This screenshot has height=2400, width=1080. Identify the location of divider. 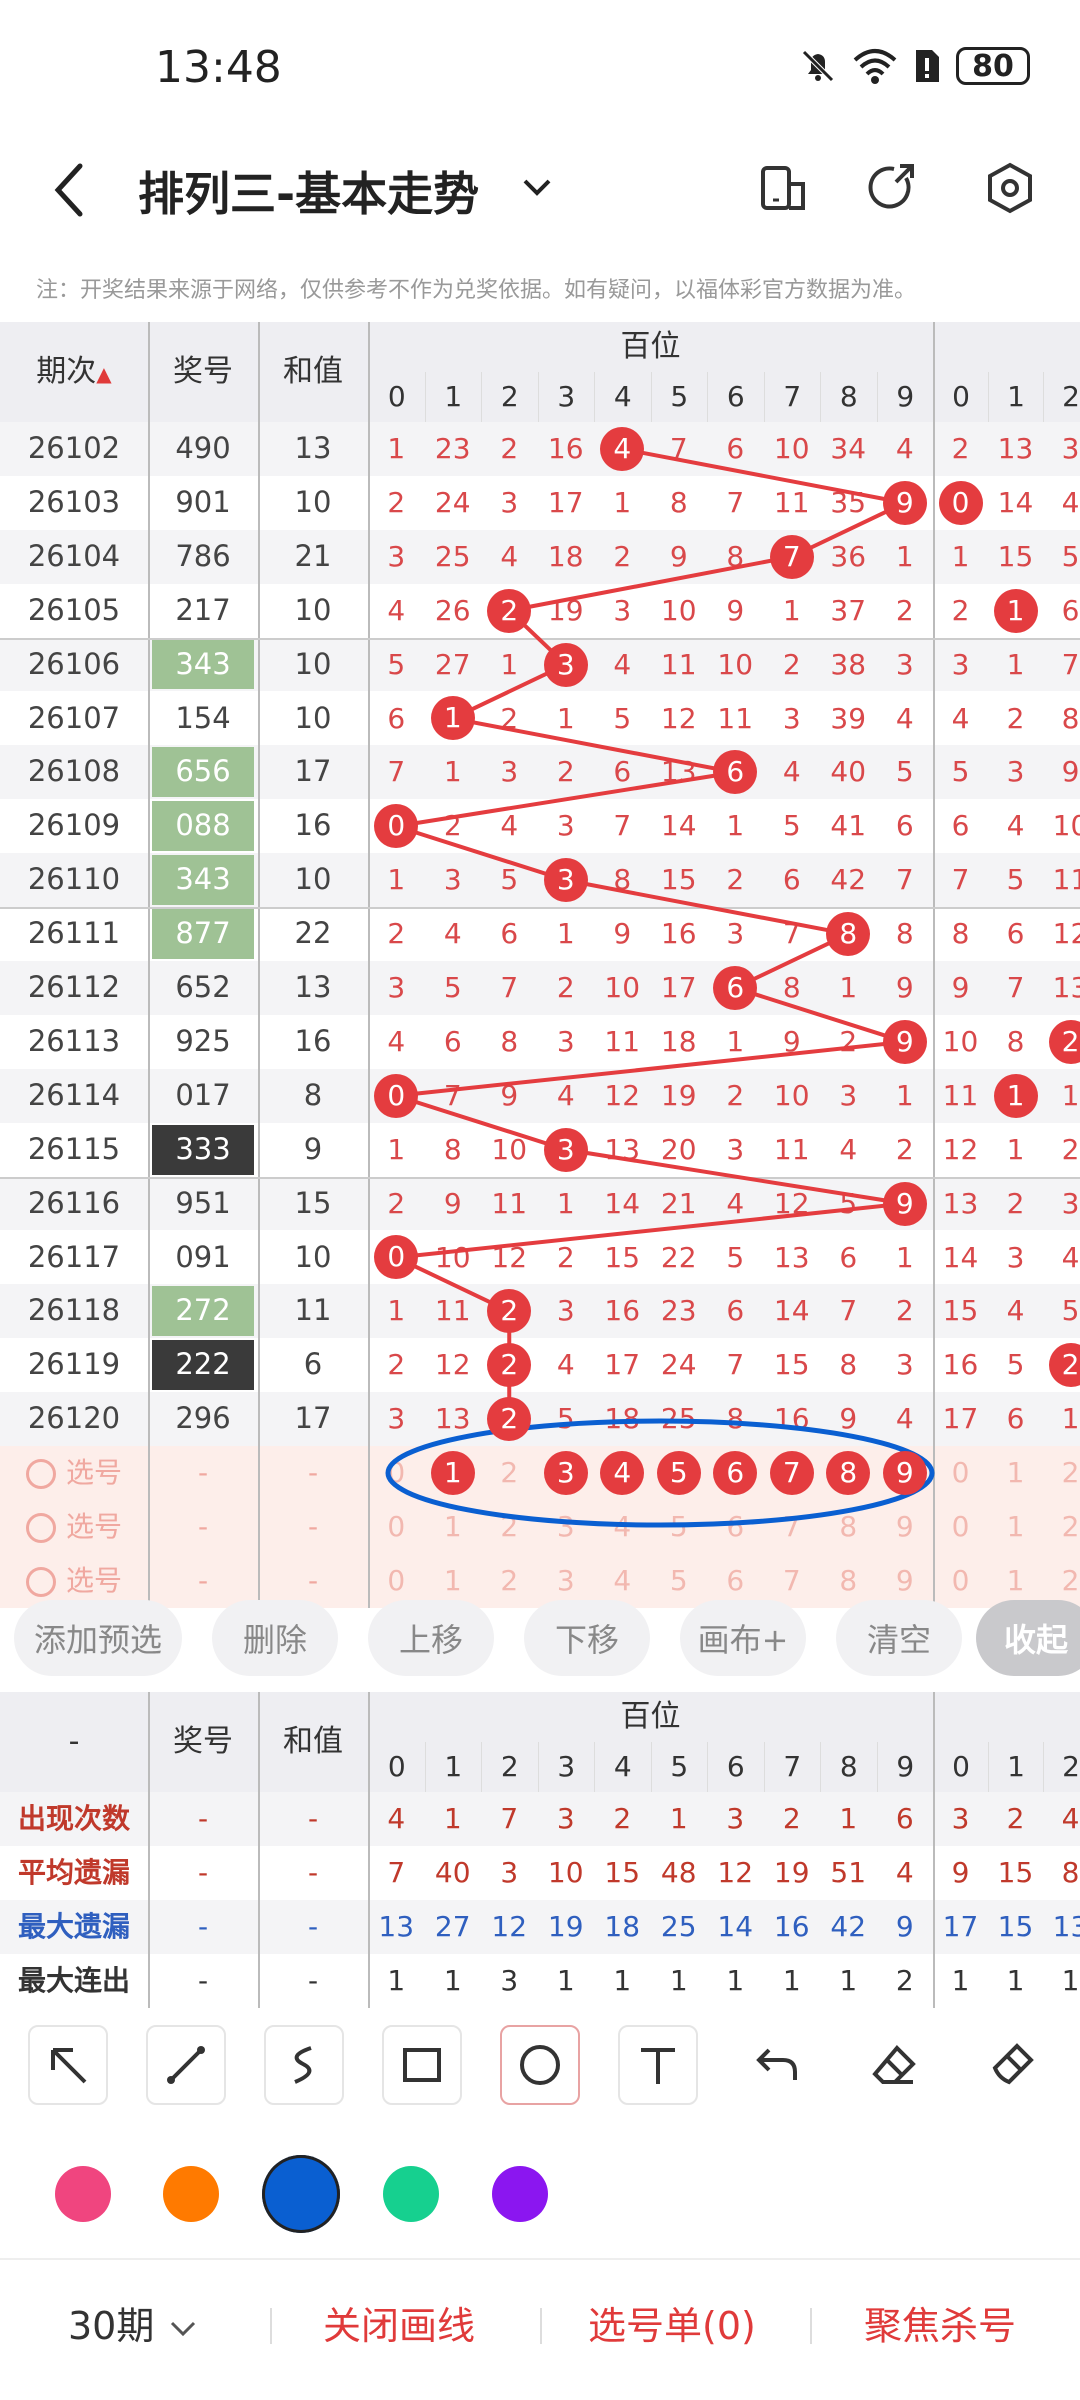
(541, 2326).